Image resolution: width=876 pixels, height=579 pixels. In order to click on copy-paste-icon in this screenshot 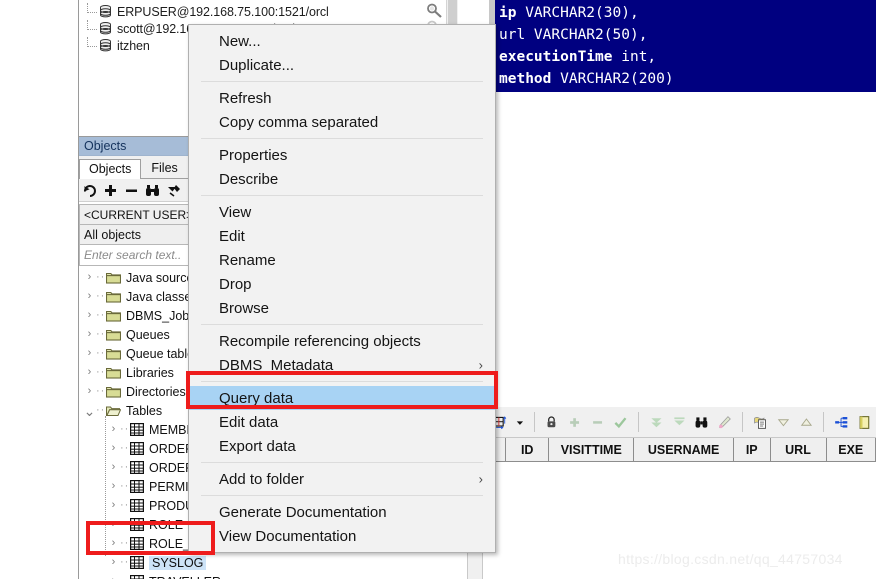, I will do `click(760, 422)`.